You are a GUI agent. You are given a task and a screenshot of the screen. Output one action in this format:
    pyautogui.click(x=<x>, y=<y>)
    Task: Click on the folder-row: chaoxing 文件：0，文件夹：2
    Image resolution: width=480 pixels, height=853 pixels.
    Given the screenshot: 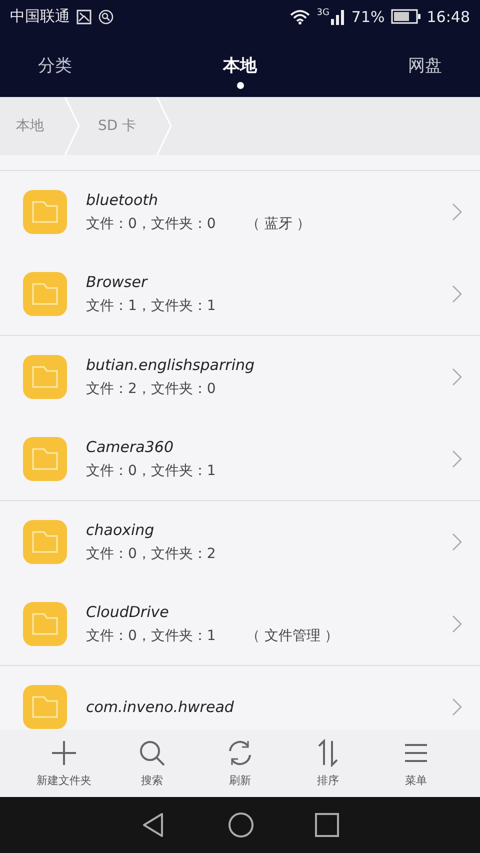 What is the action you would take?
    pyautogui.click(x=240, y=542)
    